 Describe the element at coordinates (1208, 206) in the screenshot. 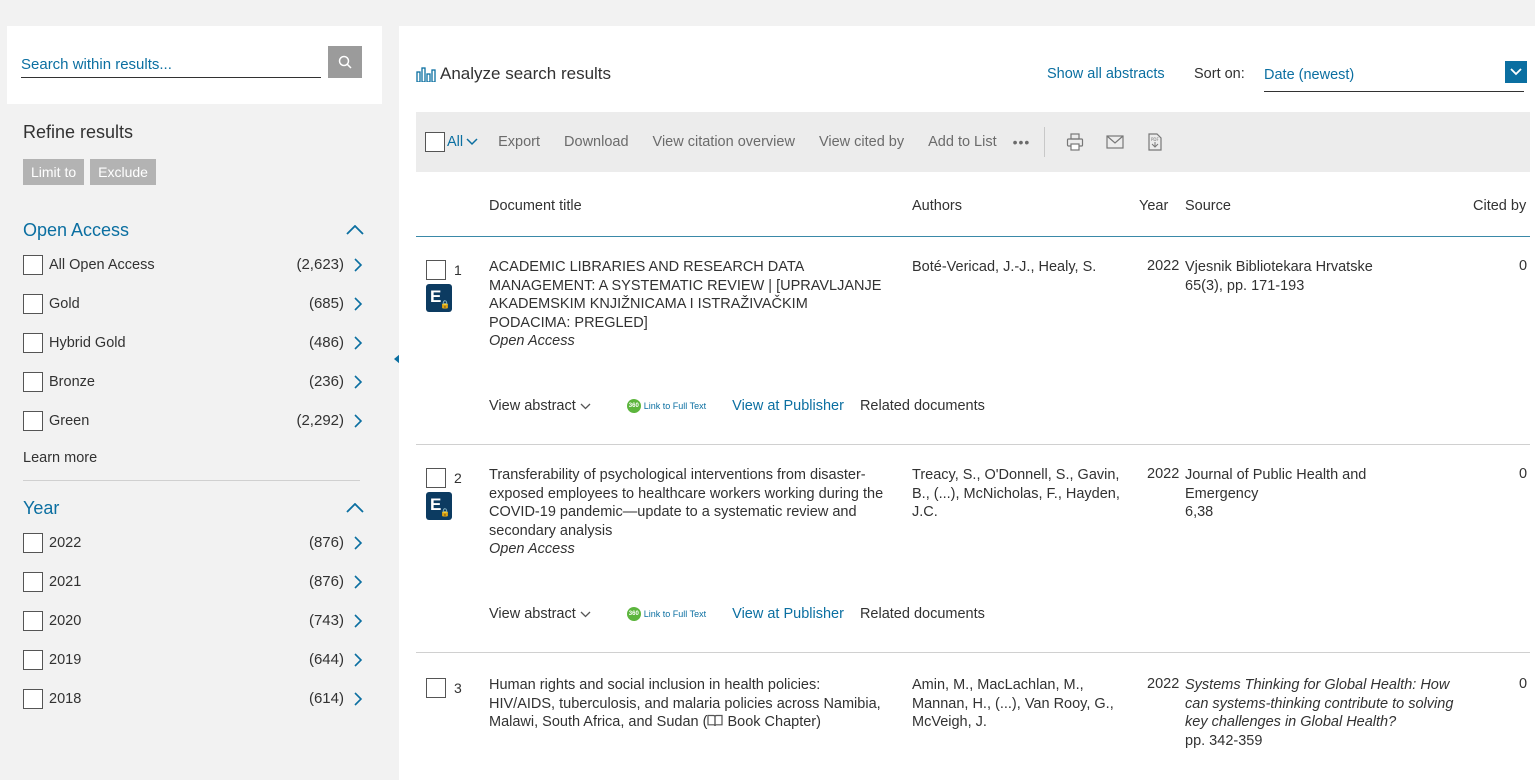

I see `col-source: Source` at that location.